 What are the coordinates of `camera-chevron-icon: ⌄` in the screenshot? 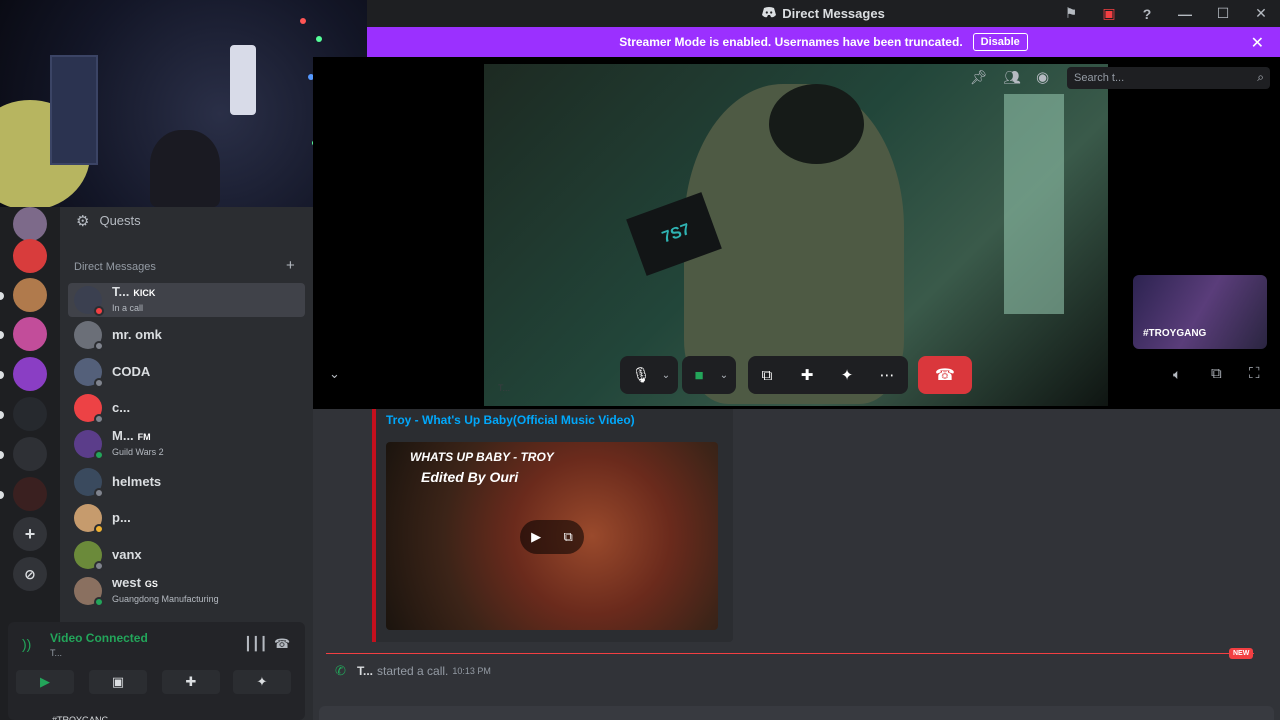 It's located at (724, 375).